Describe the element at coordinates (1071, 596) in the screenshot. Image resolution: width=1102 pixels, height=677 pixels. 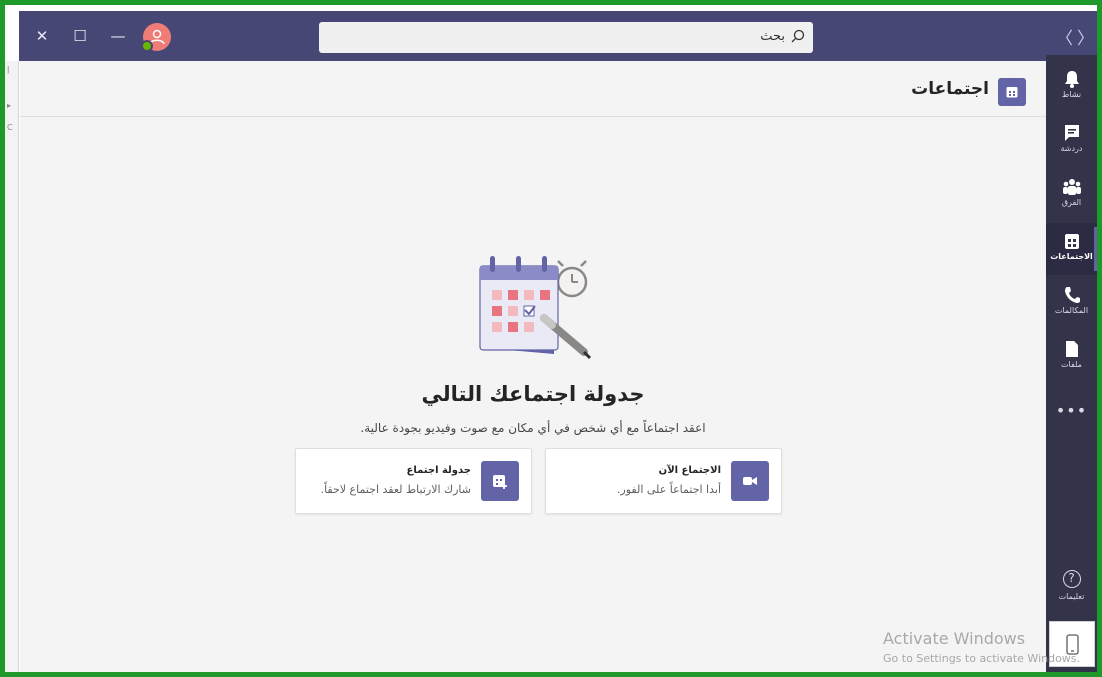
I see `help-label: تعليمات` at that location.